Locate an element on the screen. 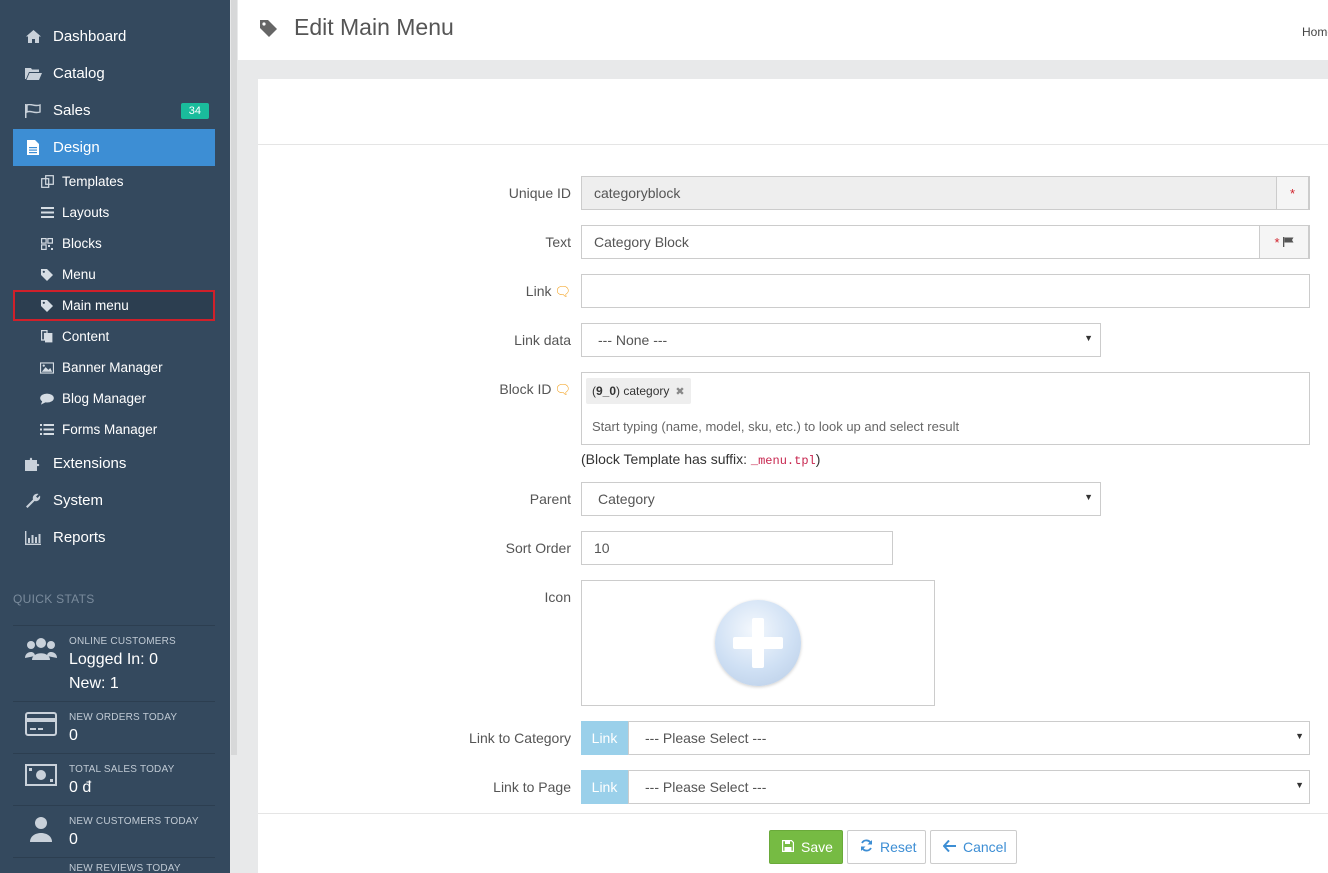 This screenshot has height=873, width=1328. sidebar-item-layouts: Layouts is located at coordinates (114, 212).